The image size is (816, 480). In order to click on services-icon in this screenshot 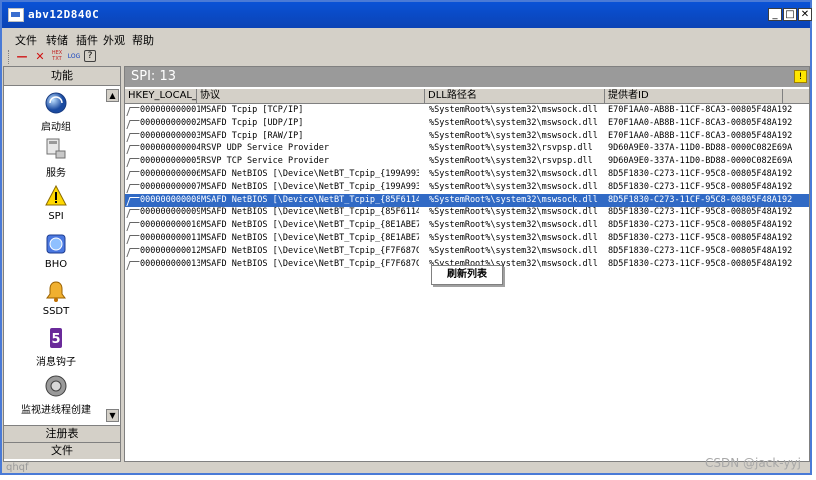, I will do `click(56, 149)`.